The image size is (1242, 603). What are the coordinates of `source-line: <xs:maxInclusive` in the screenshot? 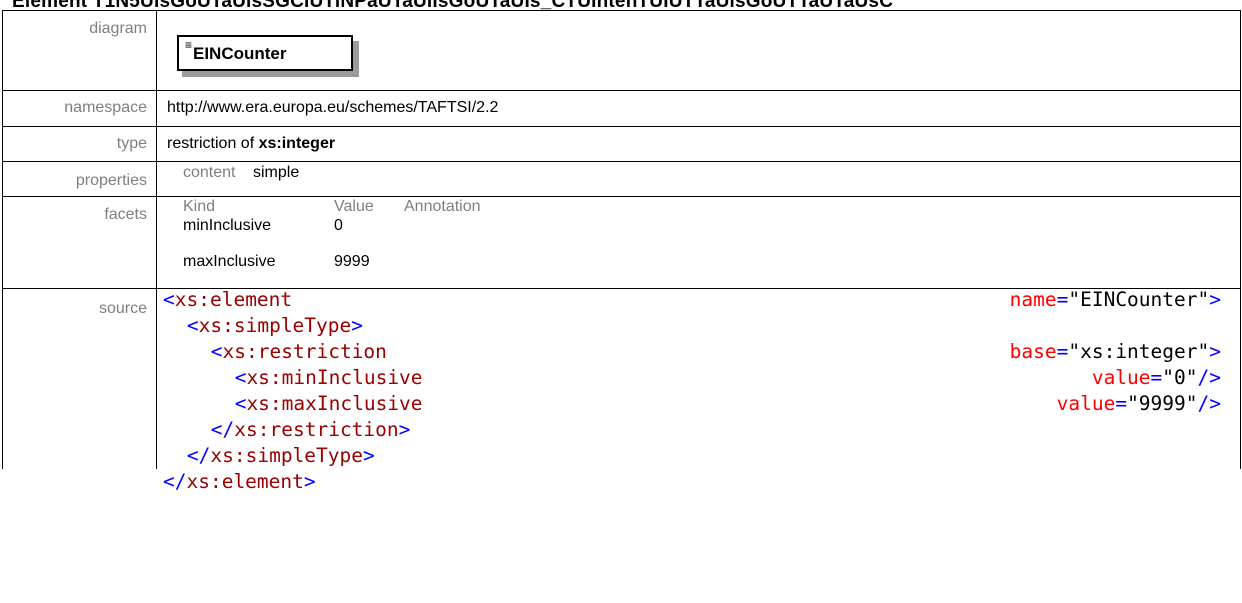 It's located at (329, 404).